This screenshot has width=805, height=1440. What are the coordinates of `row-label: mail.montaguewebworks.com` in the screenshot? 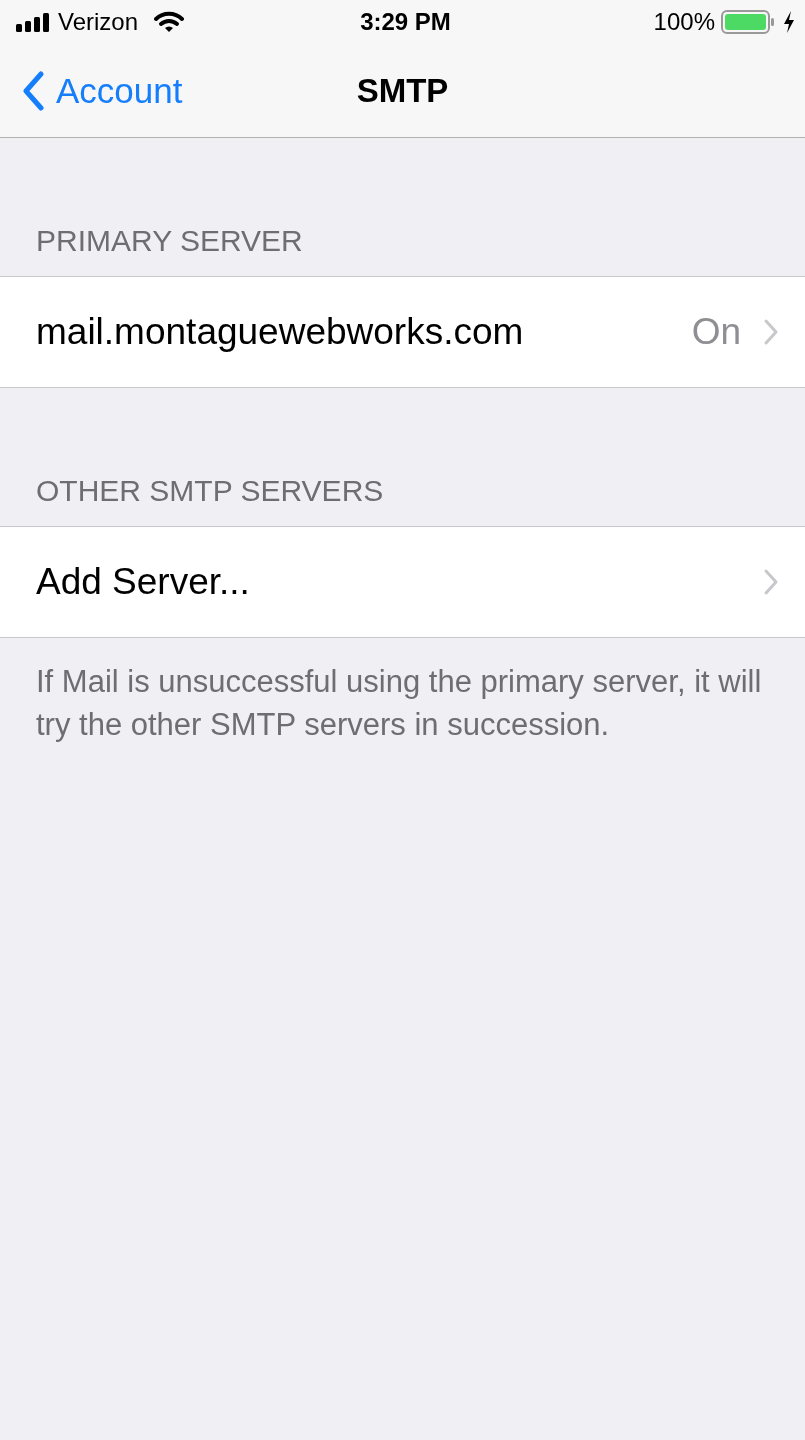 It's located at (280, 332).